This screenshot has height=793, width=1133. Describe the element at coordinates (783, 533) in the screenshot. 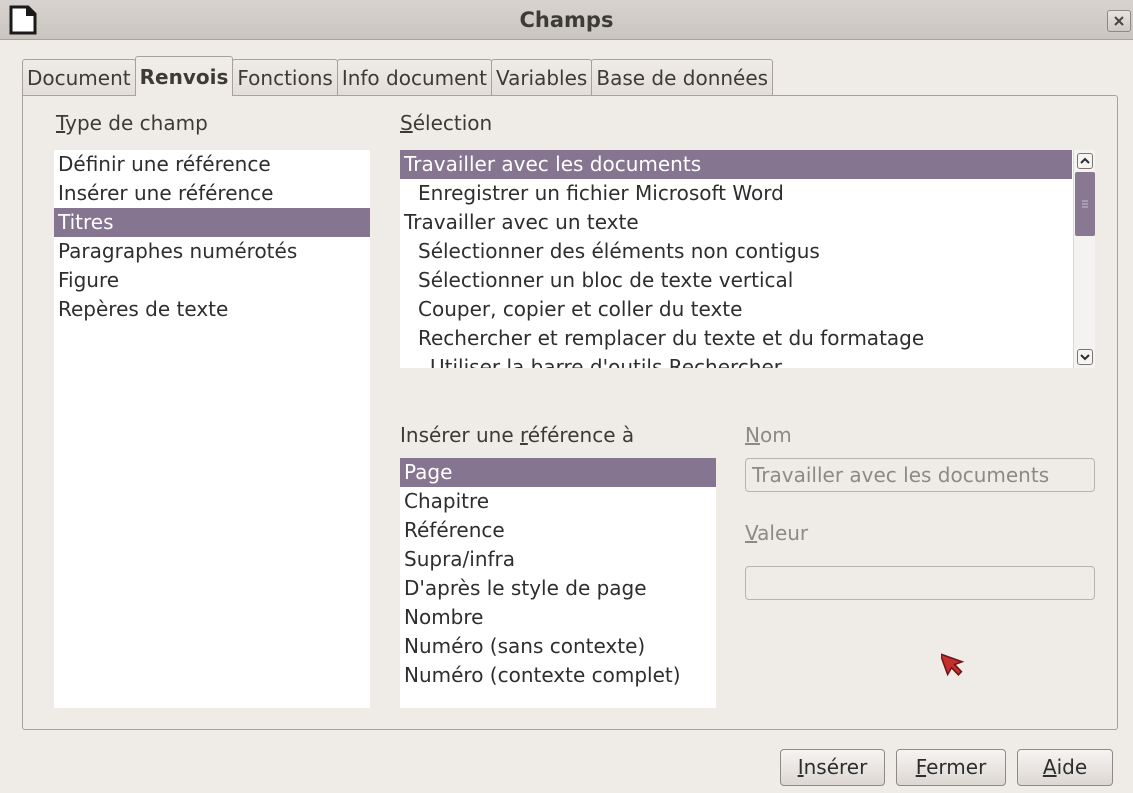

I see `label-text: aleur` at that location.